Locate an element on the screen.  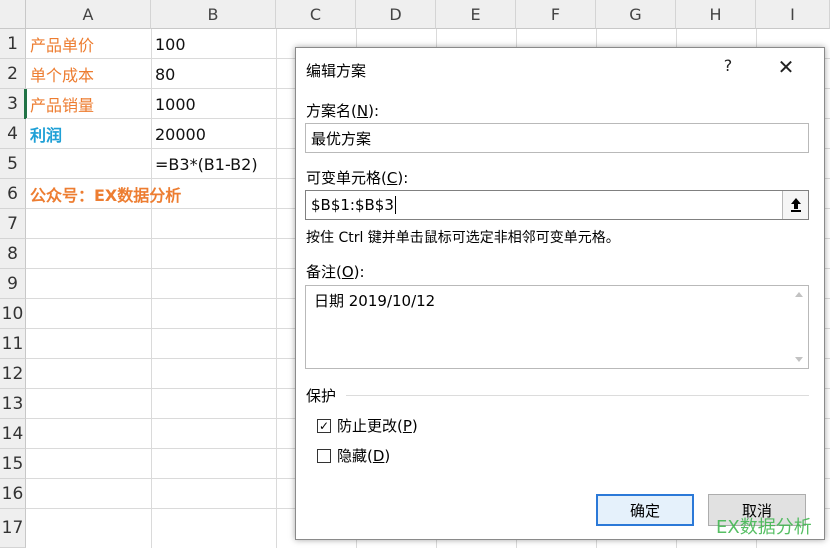
ok-button: 确定 is located at coordinates (645, 510).